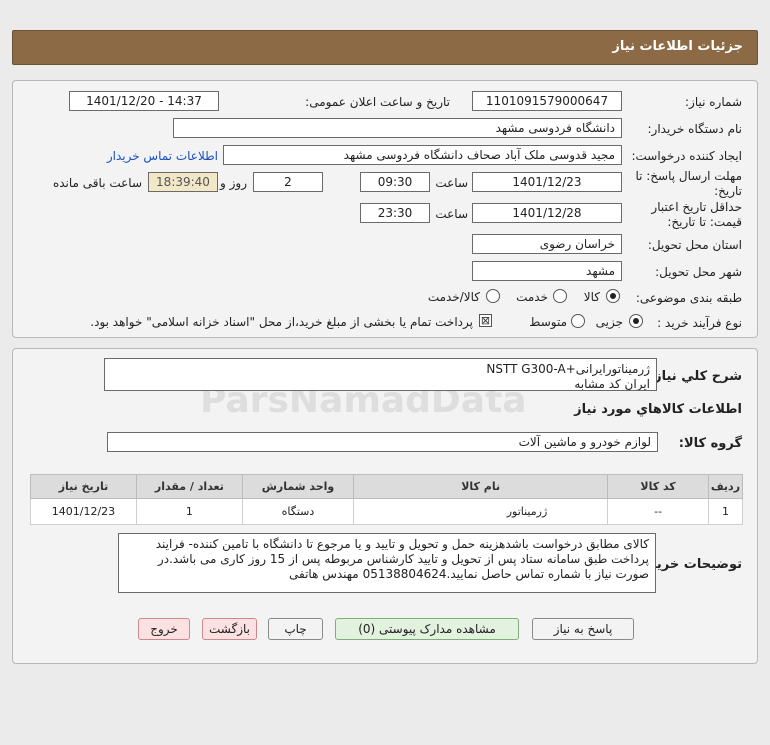 The width and height of the screenshot is (770, 745). I want to click on description-line-2: ایران کد مشابه, so click(612, 384).